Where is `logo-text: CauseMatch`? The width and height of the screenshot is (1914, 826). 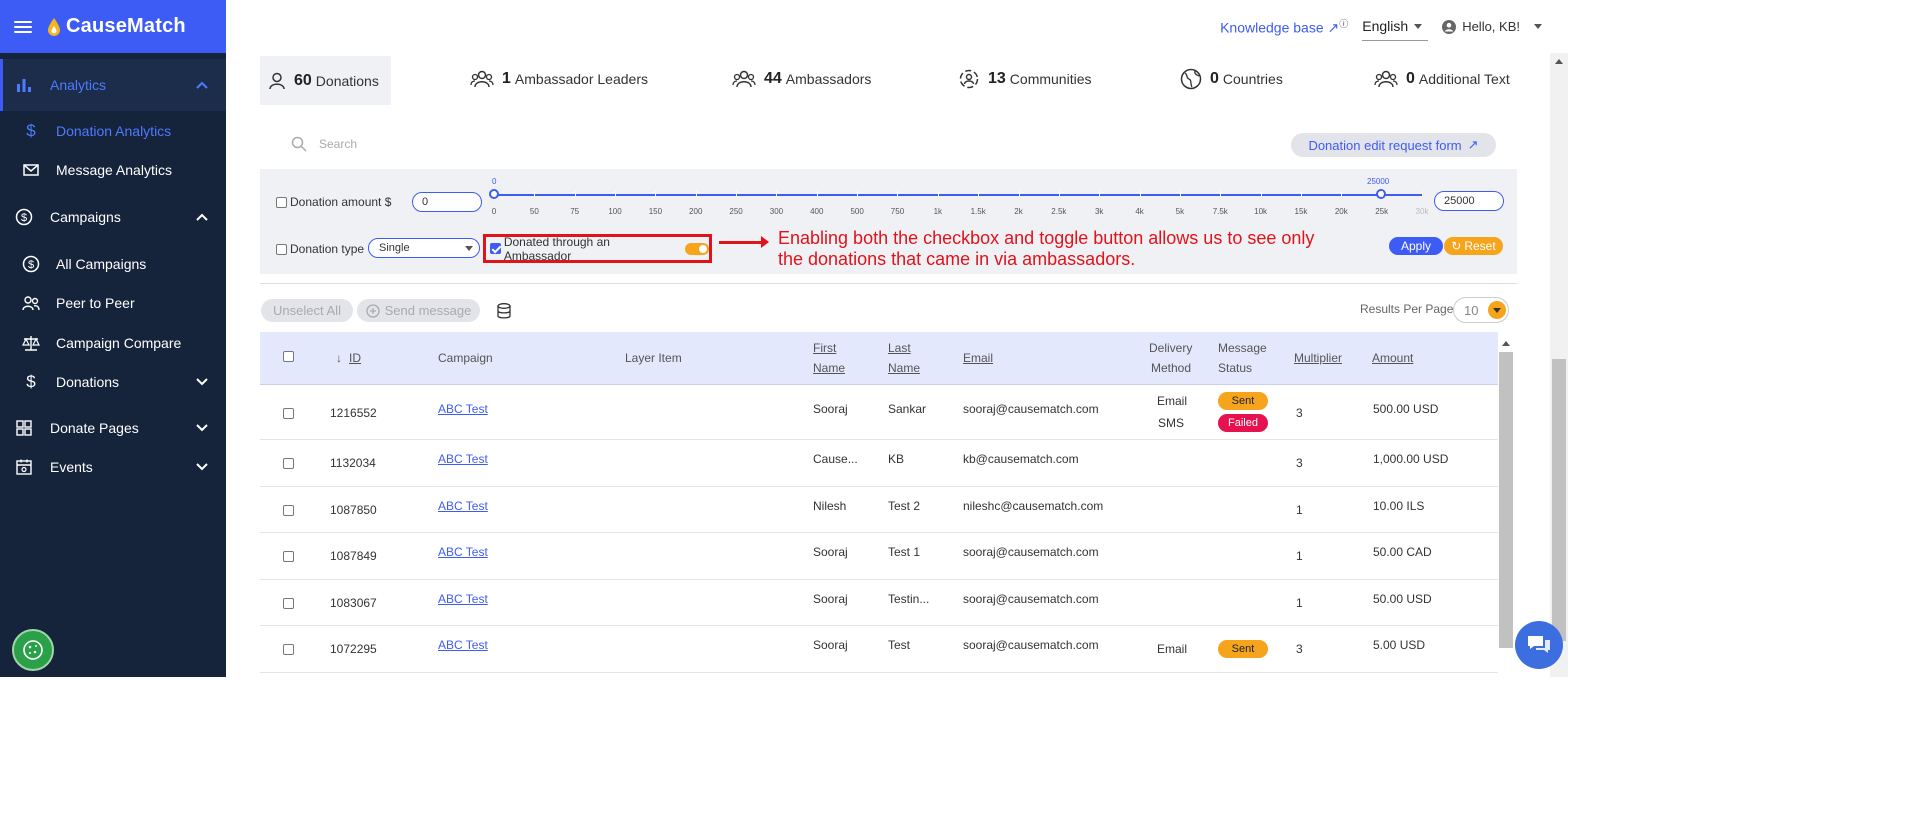 logo-text: CauseMatch is located at coordinates (126, 26).